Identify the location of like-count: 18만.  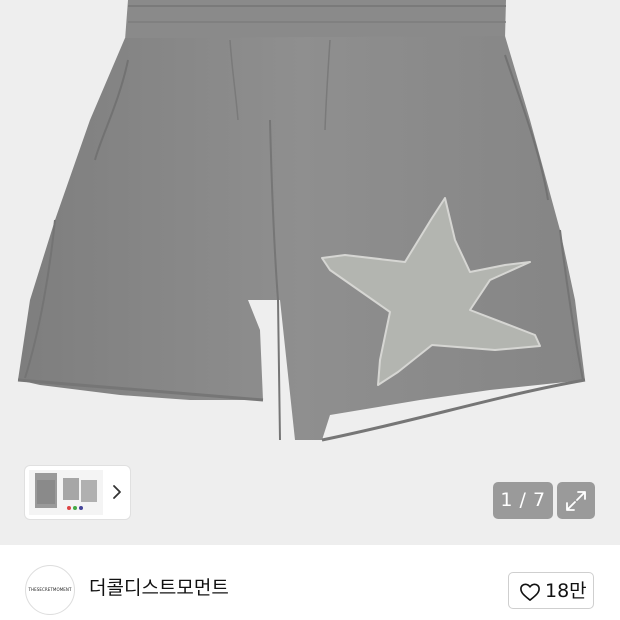
(566, 591).